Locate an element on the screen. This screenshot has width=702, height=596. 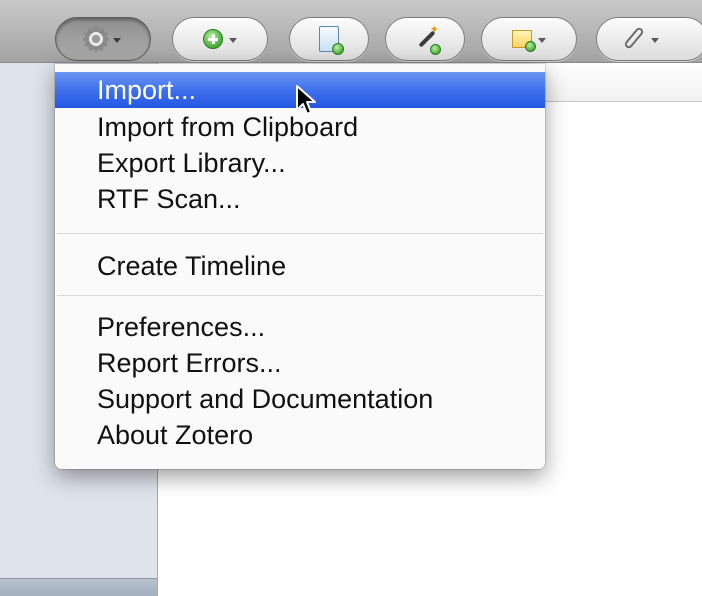
actions-menu-button is located at coordinates (103, 39).